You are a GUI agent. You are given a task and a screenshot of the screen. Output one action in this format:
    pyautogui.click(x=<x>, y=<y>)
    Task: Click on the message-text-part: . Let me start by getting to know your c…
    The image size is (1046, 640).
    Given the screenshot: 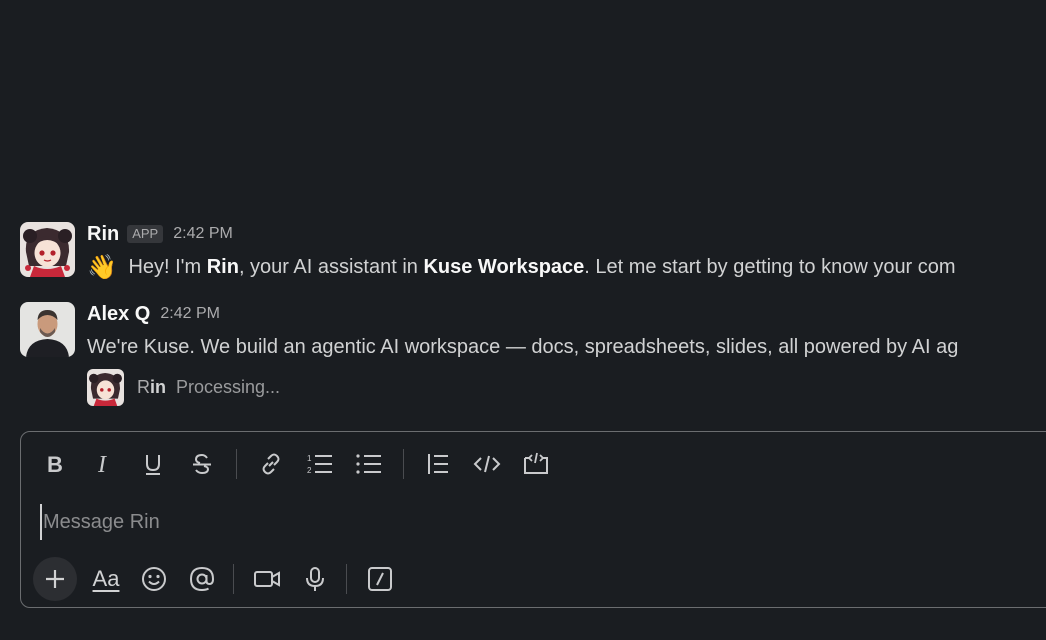 What is the action you would take?
    pyautogui.click(x=770, y=267)
    